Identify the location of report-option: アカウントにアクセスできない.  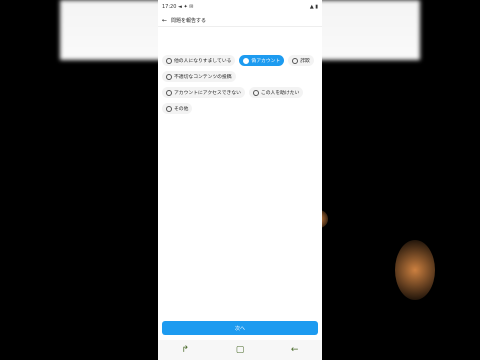
(203, 92).